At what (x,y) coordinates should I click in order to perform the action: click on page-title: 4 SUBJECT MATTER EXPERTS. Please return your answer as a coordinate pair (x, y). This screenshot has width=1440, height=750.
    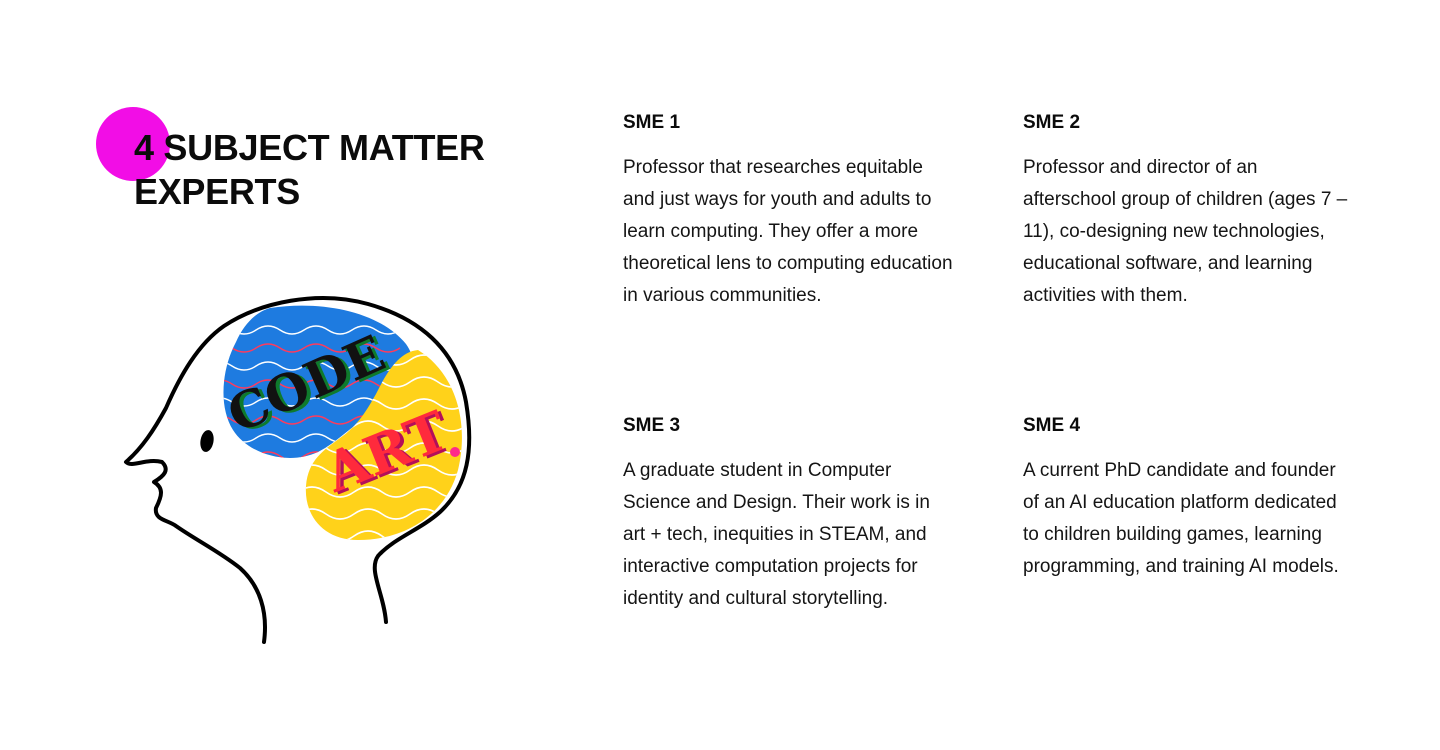
    Looking at the image, I should click on (309, 170).